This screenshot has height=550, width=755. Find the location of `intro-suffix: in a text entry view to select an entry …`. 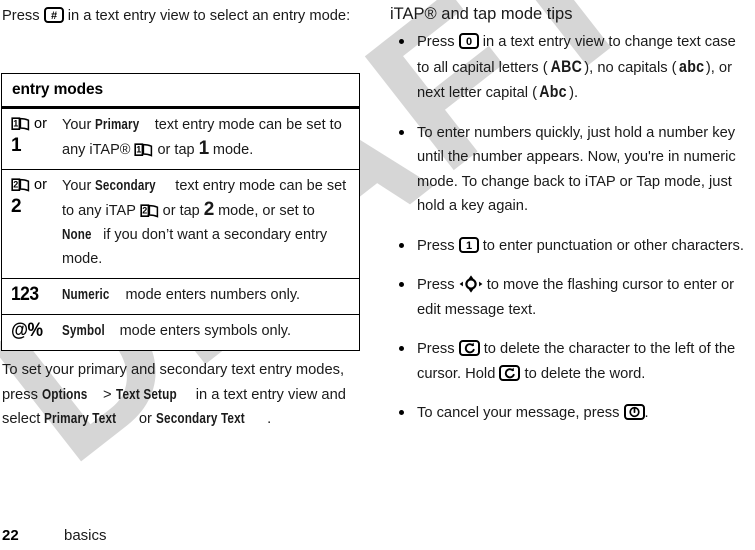

intro-suffix: in a text entry view to select an entry … is located at coordinates (207, 16).